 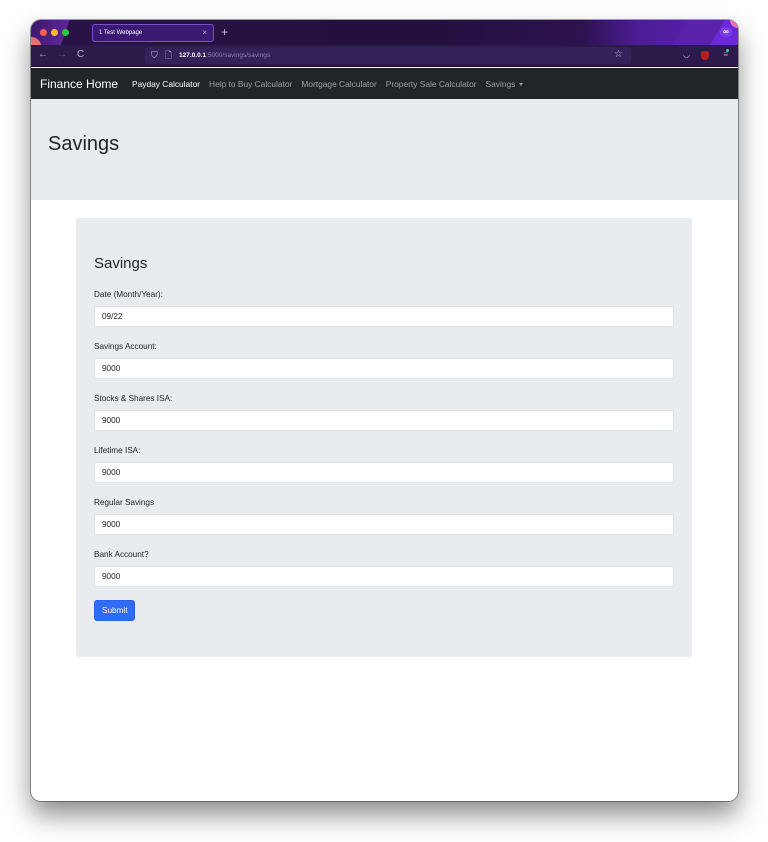 What do you see at coordinates (726, 32) in the screenshot?
I see `account-avatar-icon: ∞` at bounding box center [726, 32].